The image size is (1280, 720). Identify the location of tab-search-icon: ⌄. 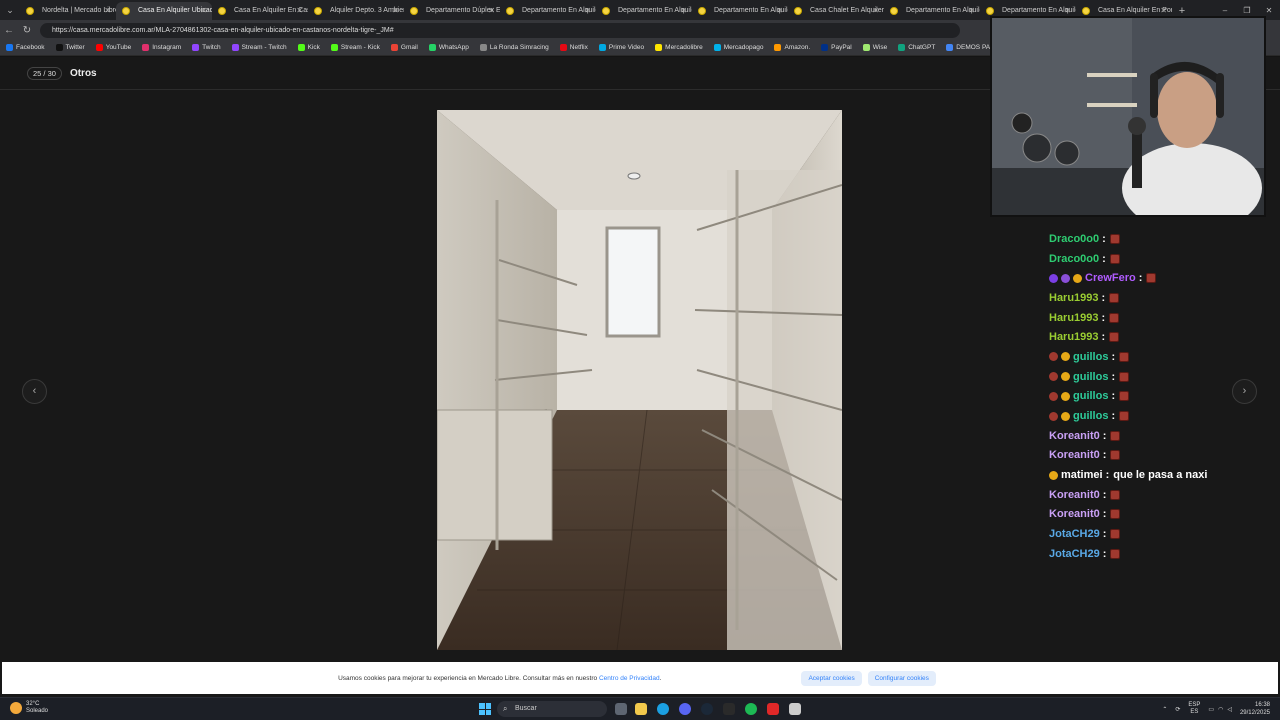
(10, 10).